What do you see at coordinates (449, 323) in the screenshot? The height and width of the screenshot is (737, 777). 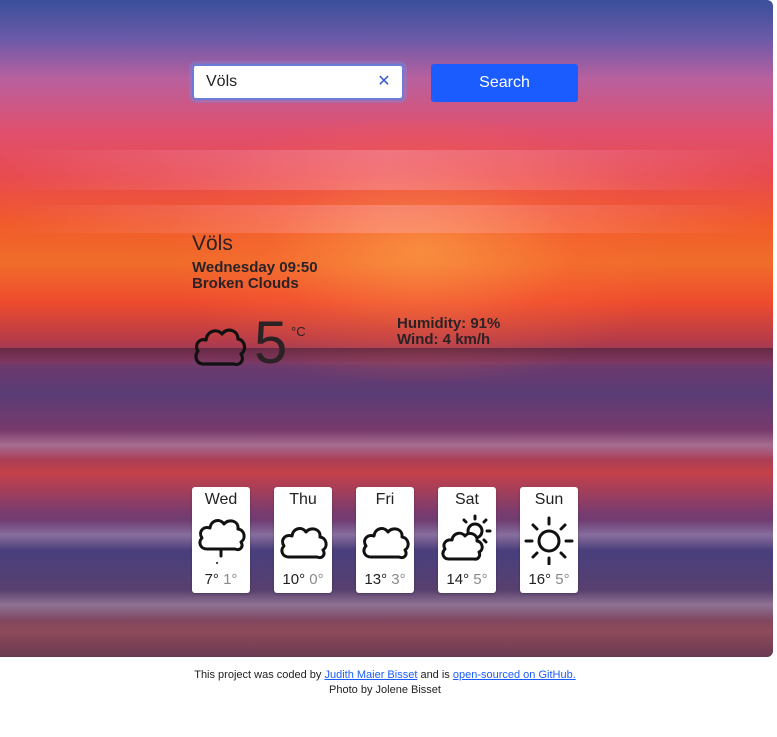 I see `humidity: Humidity: 91%` at bounding box center [449, 323].